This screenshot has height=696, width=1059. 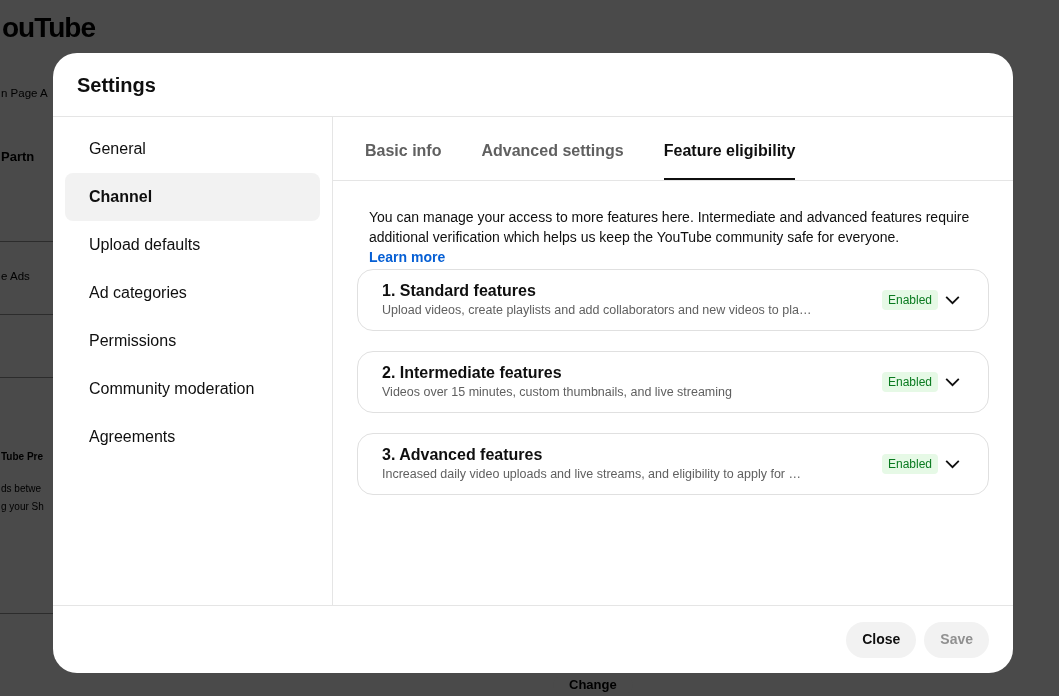 What do you see at coordinates (48, 28) in the screenshot?
I see `brand-title: ouTube` at bounding box center [48, 28].